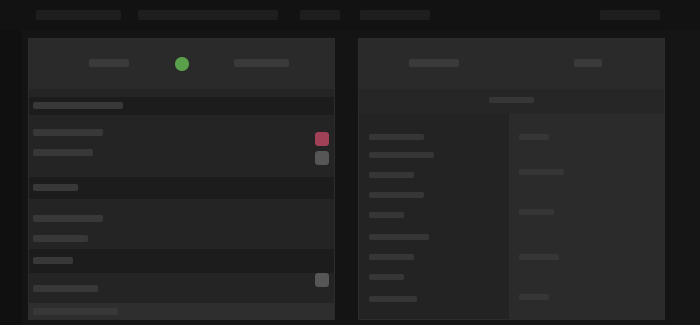 The width and height of the screenshot is (700, 325). Describe the element at coordinates (511, 100) in the screenshot. I see `header-sub-label-placeholder` at that location.